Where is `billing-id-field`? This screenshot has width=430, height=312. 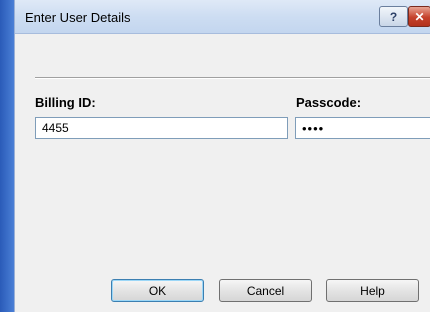
billing-id-field is located at coordinates (161, 128).